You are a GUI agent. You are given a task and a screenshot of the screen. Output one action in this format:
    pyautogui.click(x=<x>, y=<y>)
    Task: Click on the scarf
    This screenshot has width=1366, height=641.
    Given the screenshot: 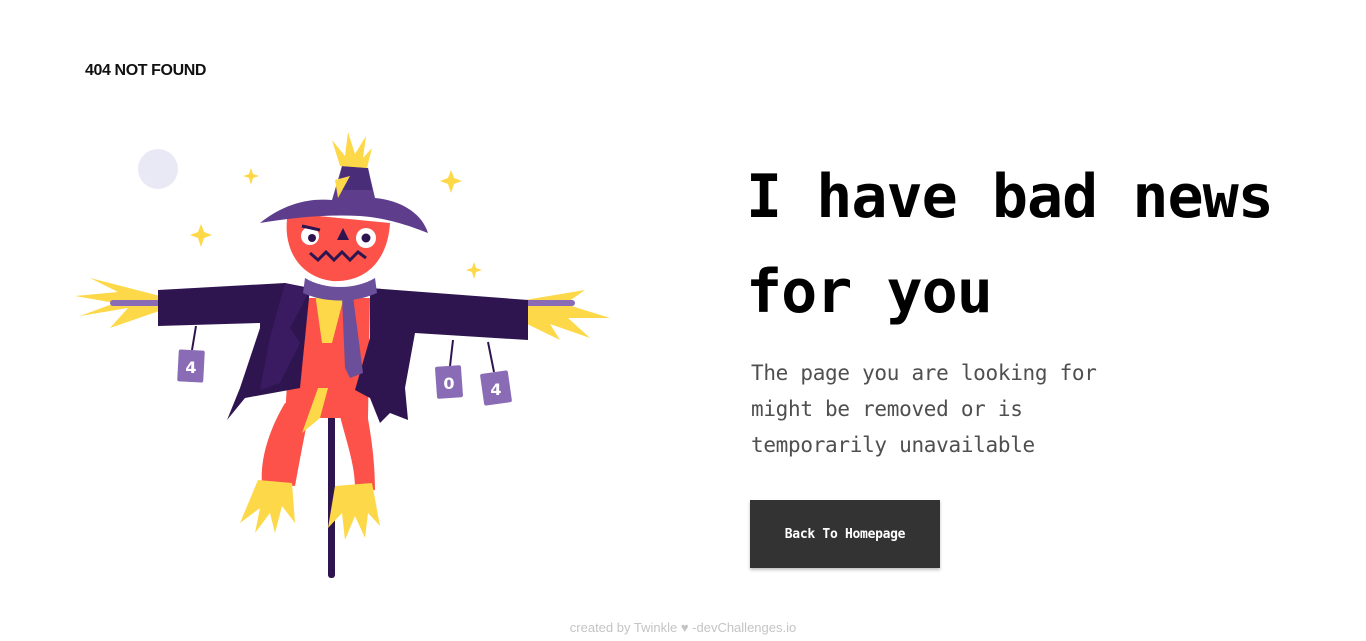 What is the action you would take?
    pyautogui.click(x=340, y=289)
    